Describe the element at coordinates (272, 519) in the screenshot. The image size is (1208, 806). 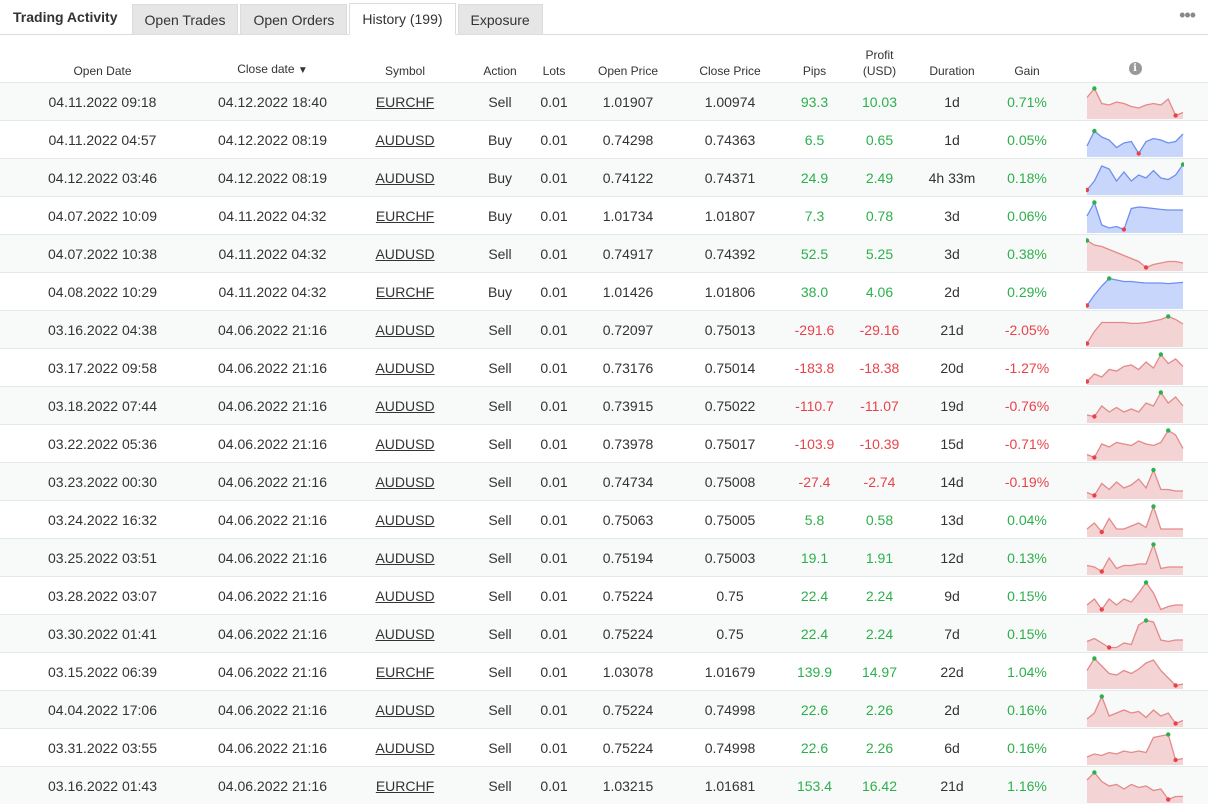
I see `cell-close-date: 04.06.2022 21:16` at that location.